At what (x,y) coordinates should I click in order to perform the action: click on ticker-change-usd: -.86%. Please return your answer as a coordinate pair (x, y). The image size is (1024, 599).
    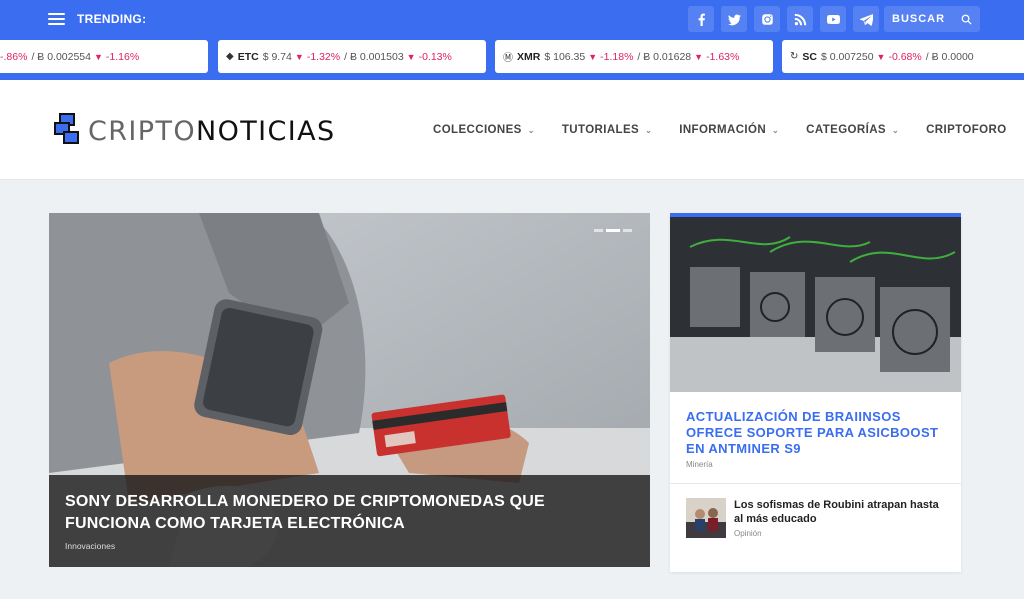
    Looking at the image, I should click on (14, 56).